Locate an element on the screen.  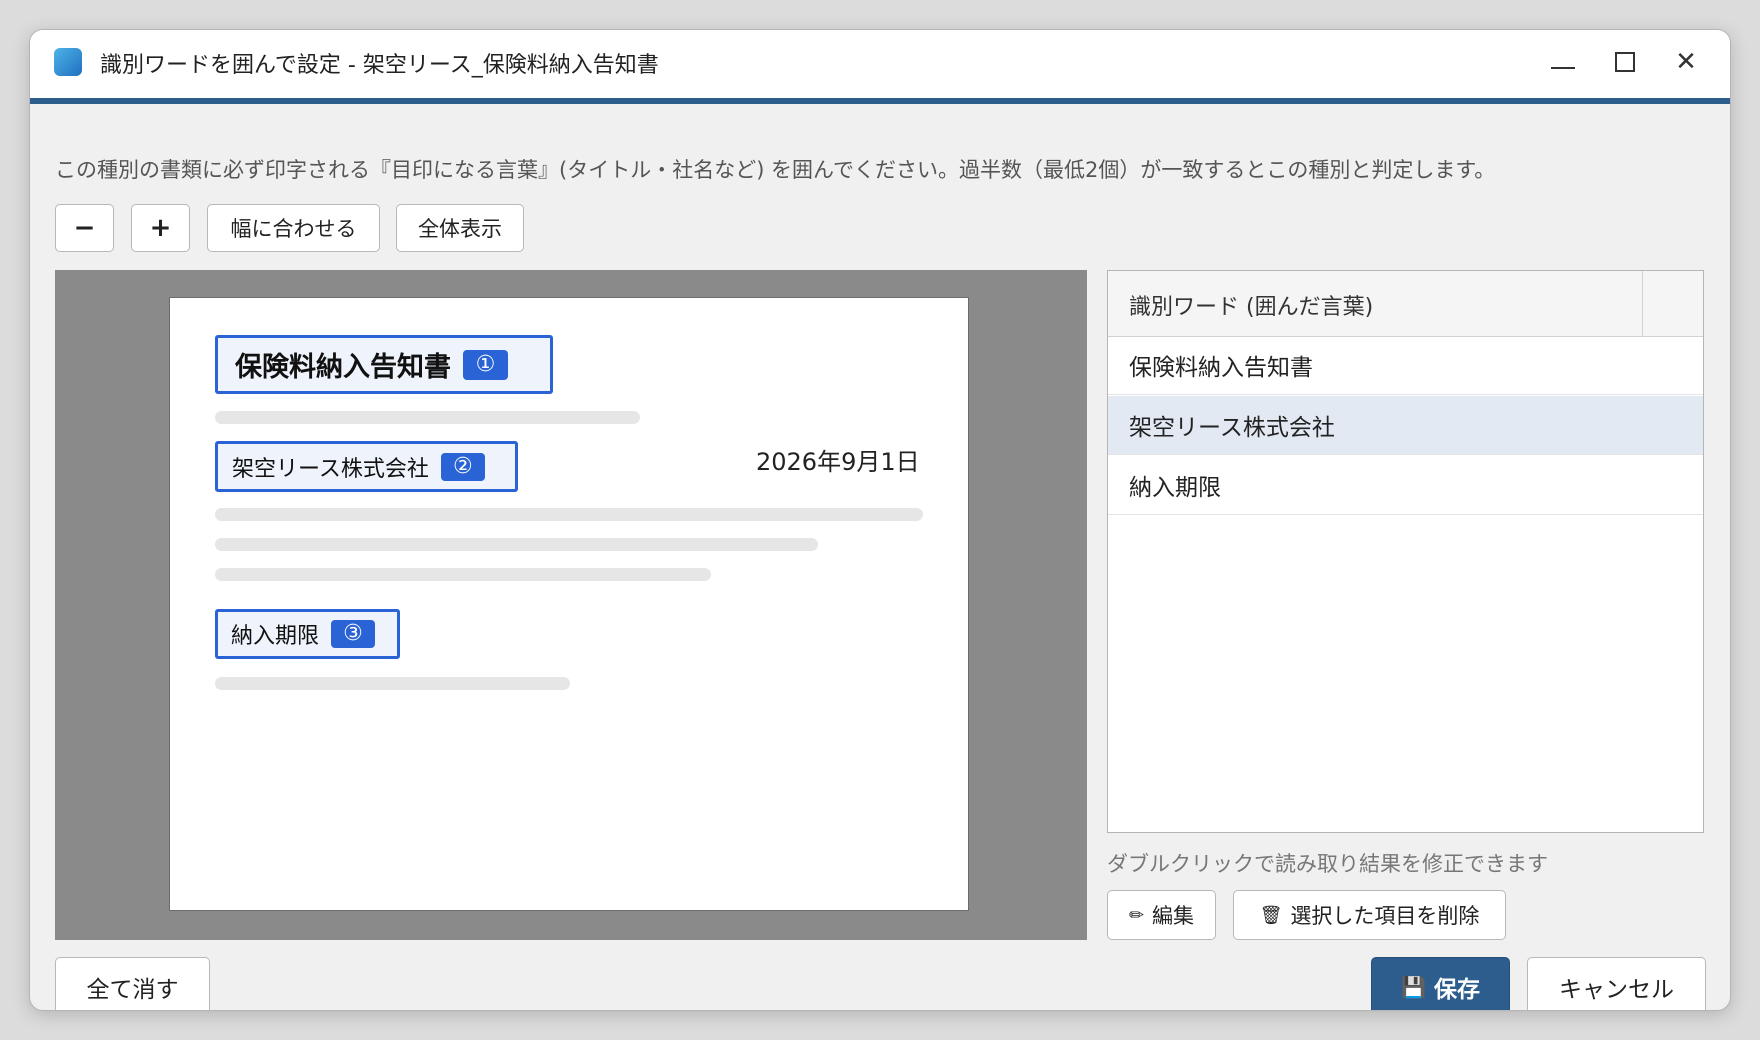
trash-icon: 🗑 is located at coordinates (1271, 915).